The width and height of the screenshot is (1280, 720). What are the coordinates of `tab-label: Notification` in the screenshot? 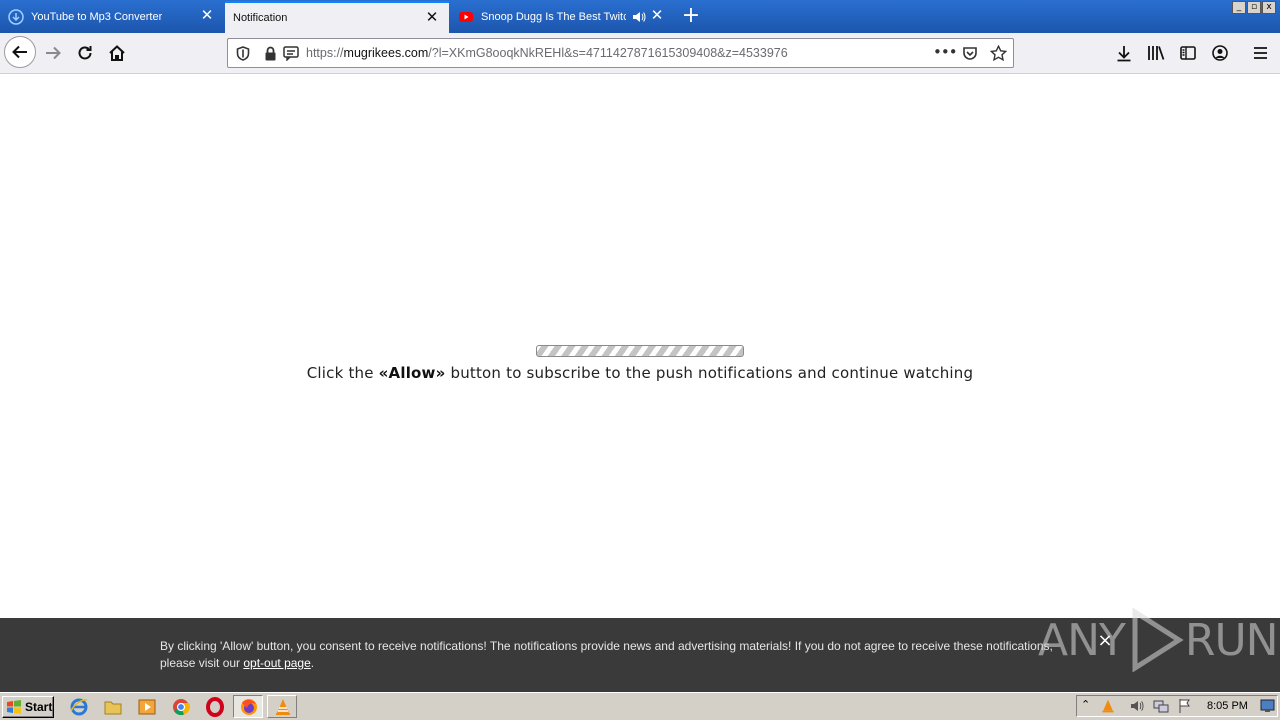 It's located at (260, 18).